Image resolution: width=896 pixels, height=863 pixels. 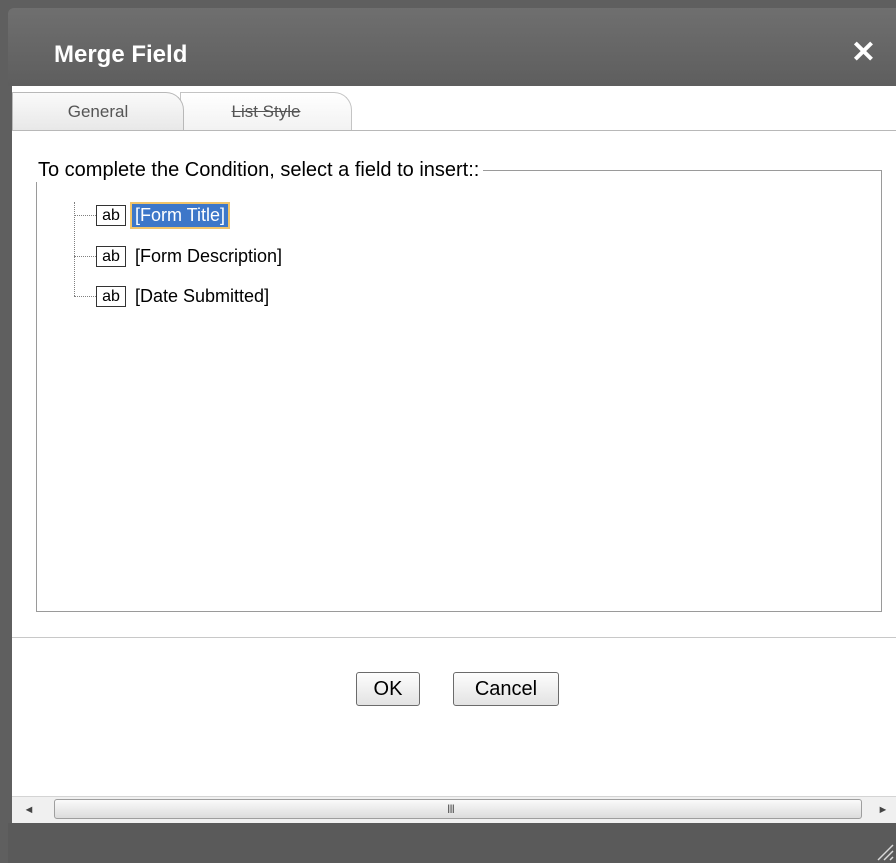 I want to click on divider, so click(x=454, y=637).